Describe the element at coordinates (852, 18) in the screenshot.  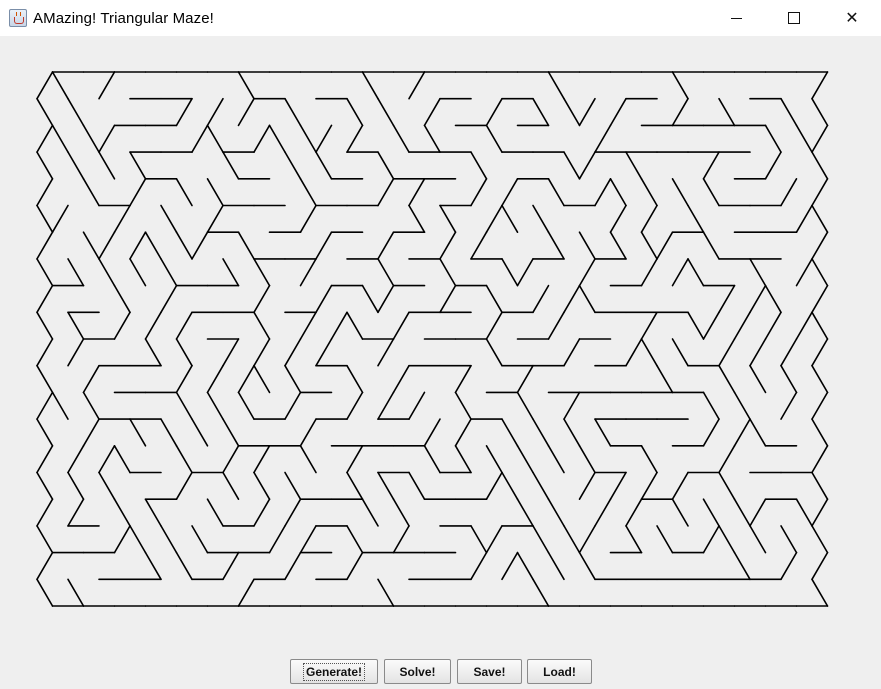
I see `close-button: ✕` at that location.